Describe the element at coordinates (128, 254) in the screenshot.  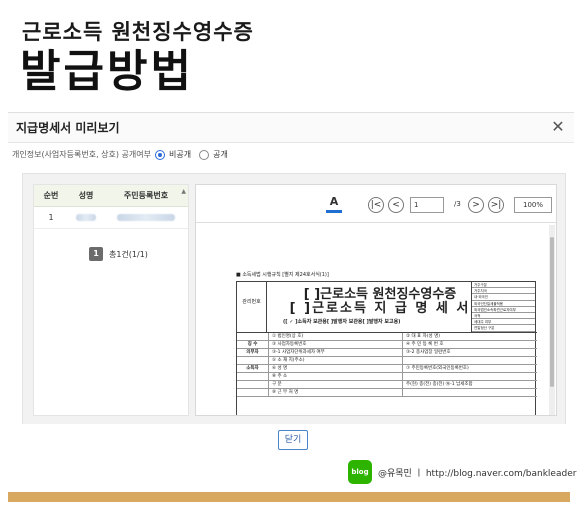
I see `record-summary: 총1건(1/1)` at that location.